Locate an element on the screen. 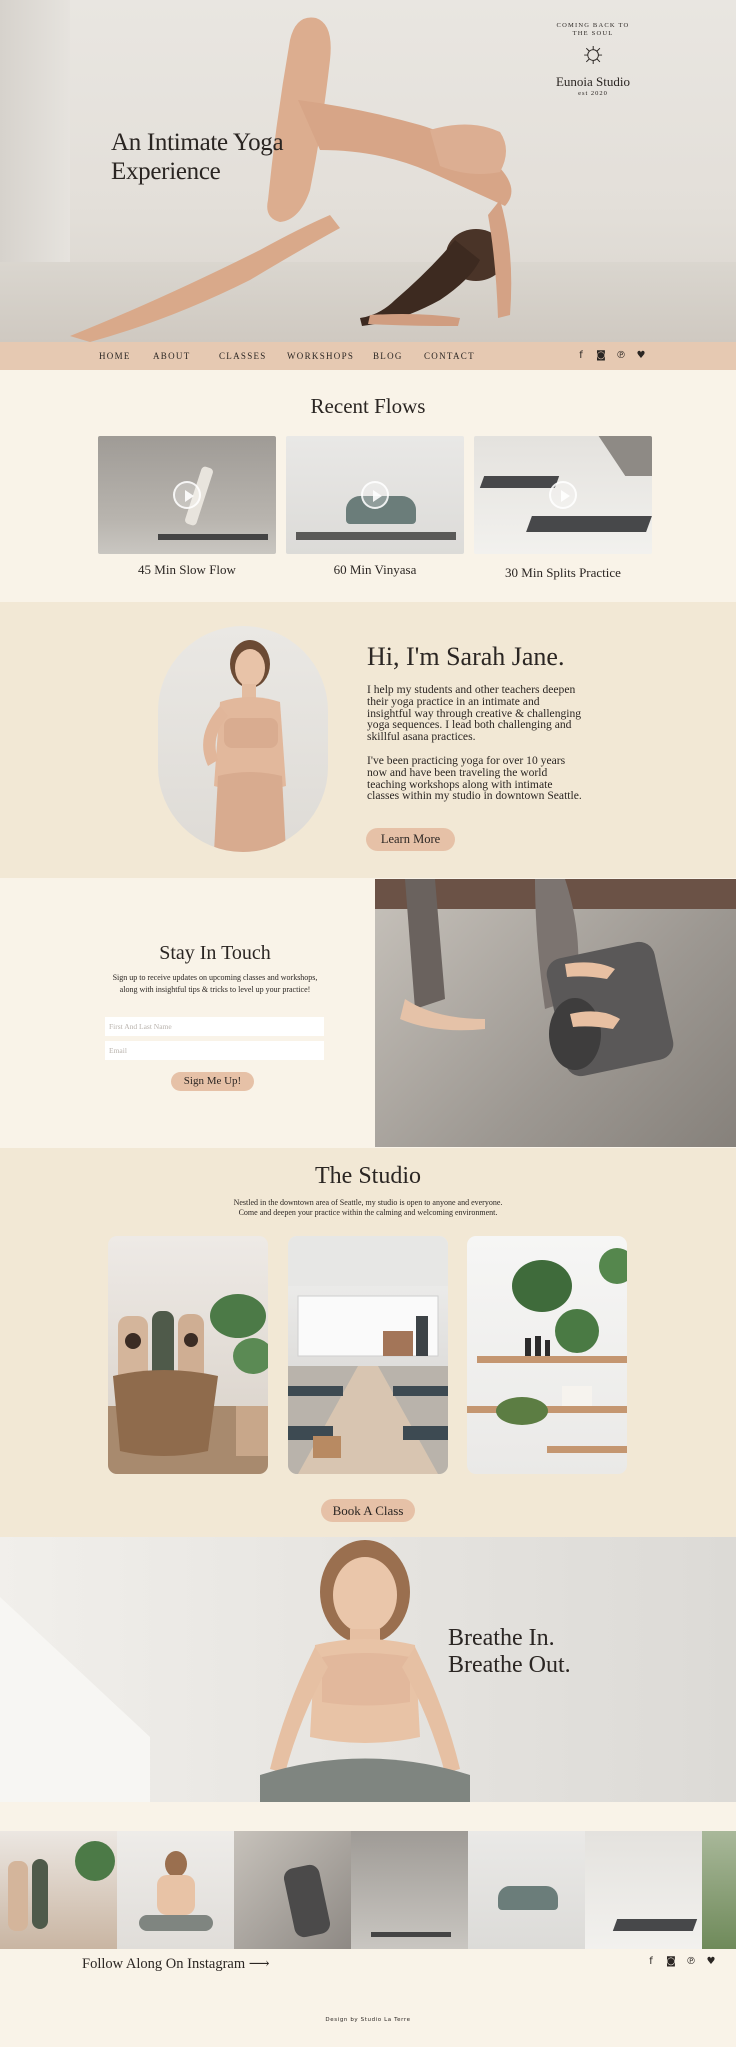 The width and height of the screenshot is (736, 2047). nav-item-home: HOME is located at coordinates (115, 356).